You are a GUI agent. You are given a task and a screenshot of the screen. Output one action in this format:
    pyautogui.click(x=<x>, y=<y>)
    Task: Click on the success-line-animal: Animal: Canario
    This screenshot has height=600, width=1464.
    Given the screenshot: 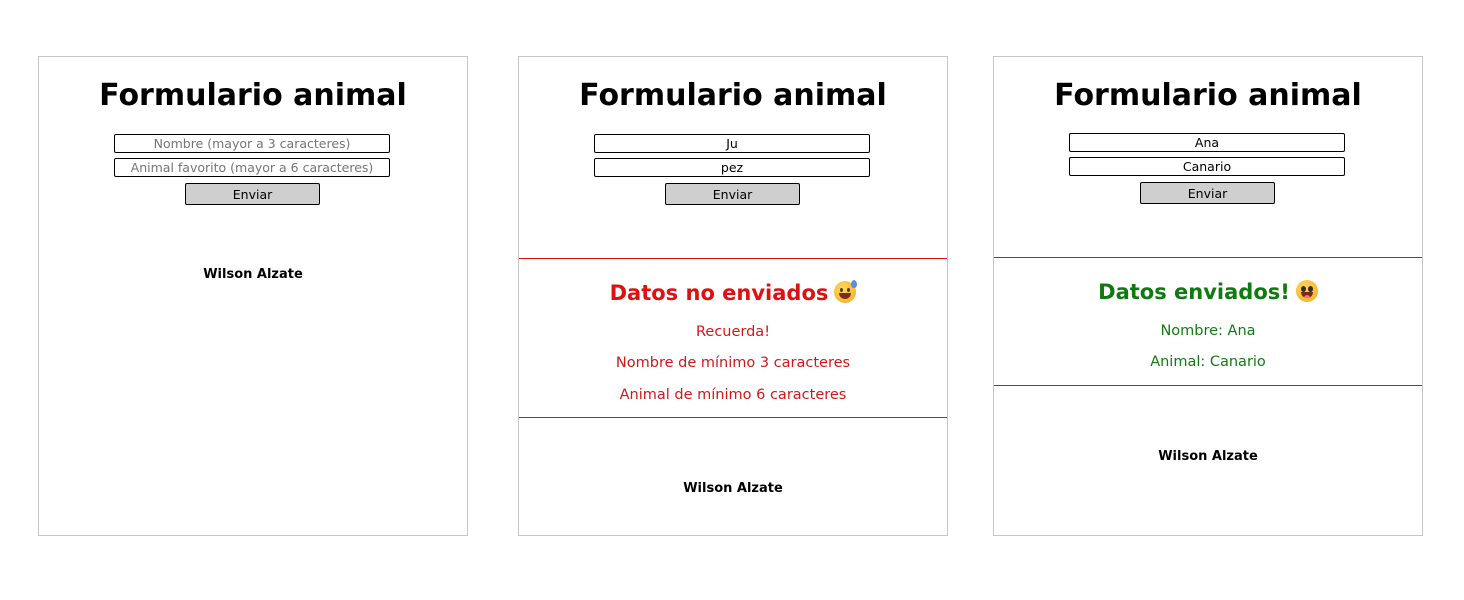 What is the action you would take?
    pyautogui.click(x=1208, y=362)
    